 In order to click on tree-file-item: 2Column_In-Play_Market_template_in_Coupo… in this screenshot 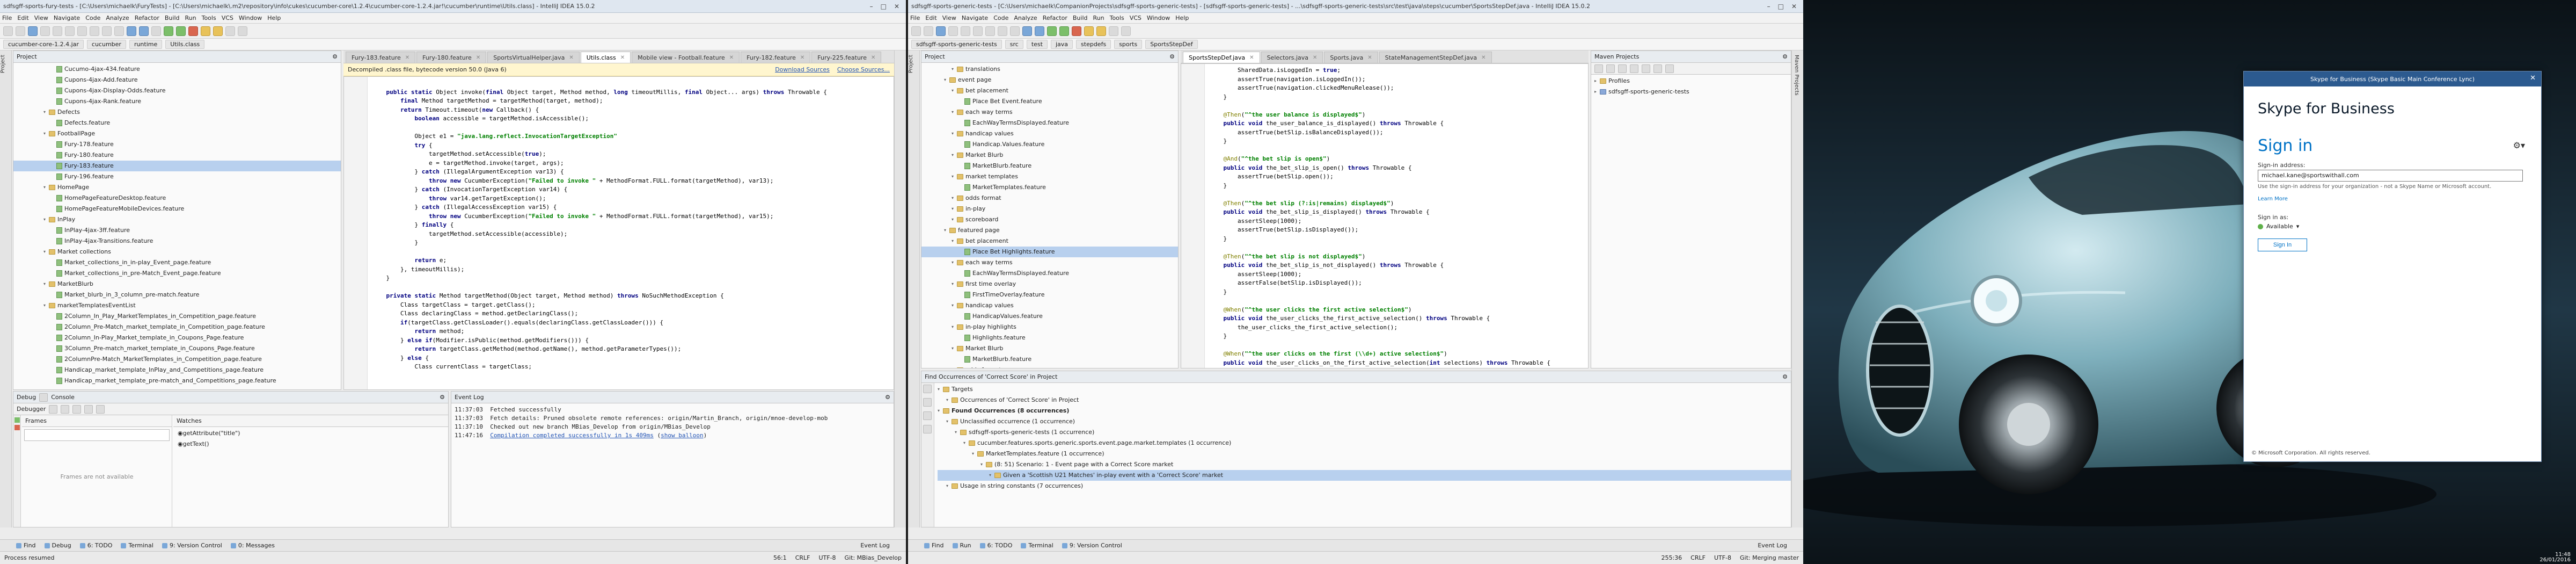, I will do `click(177, 337)`.